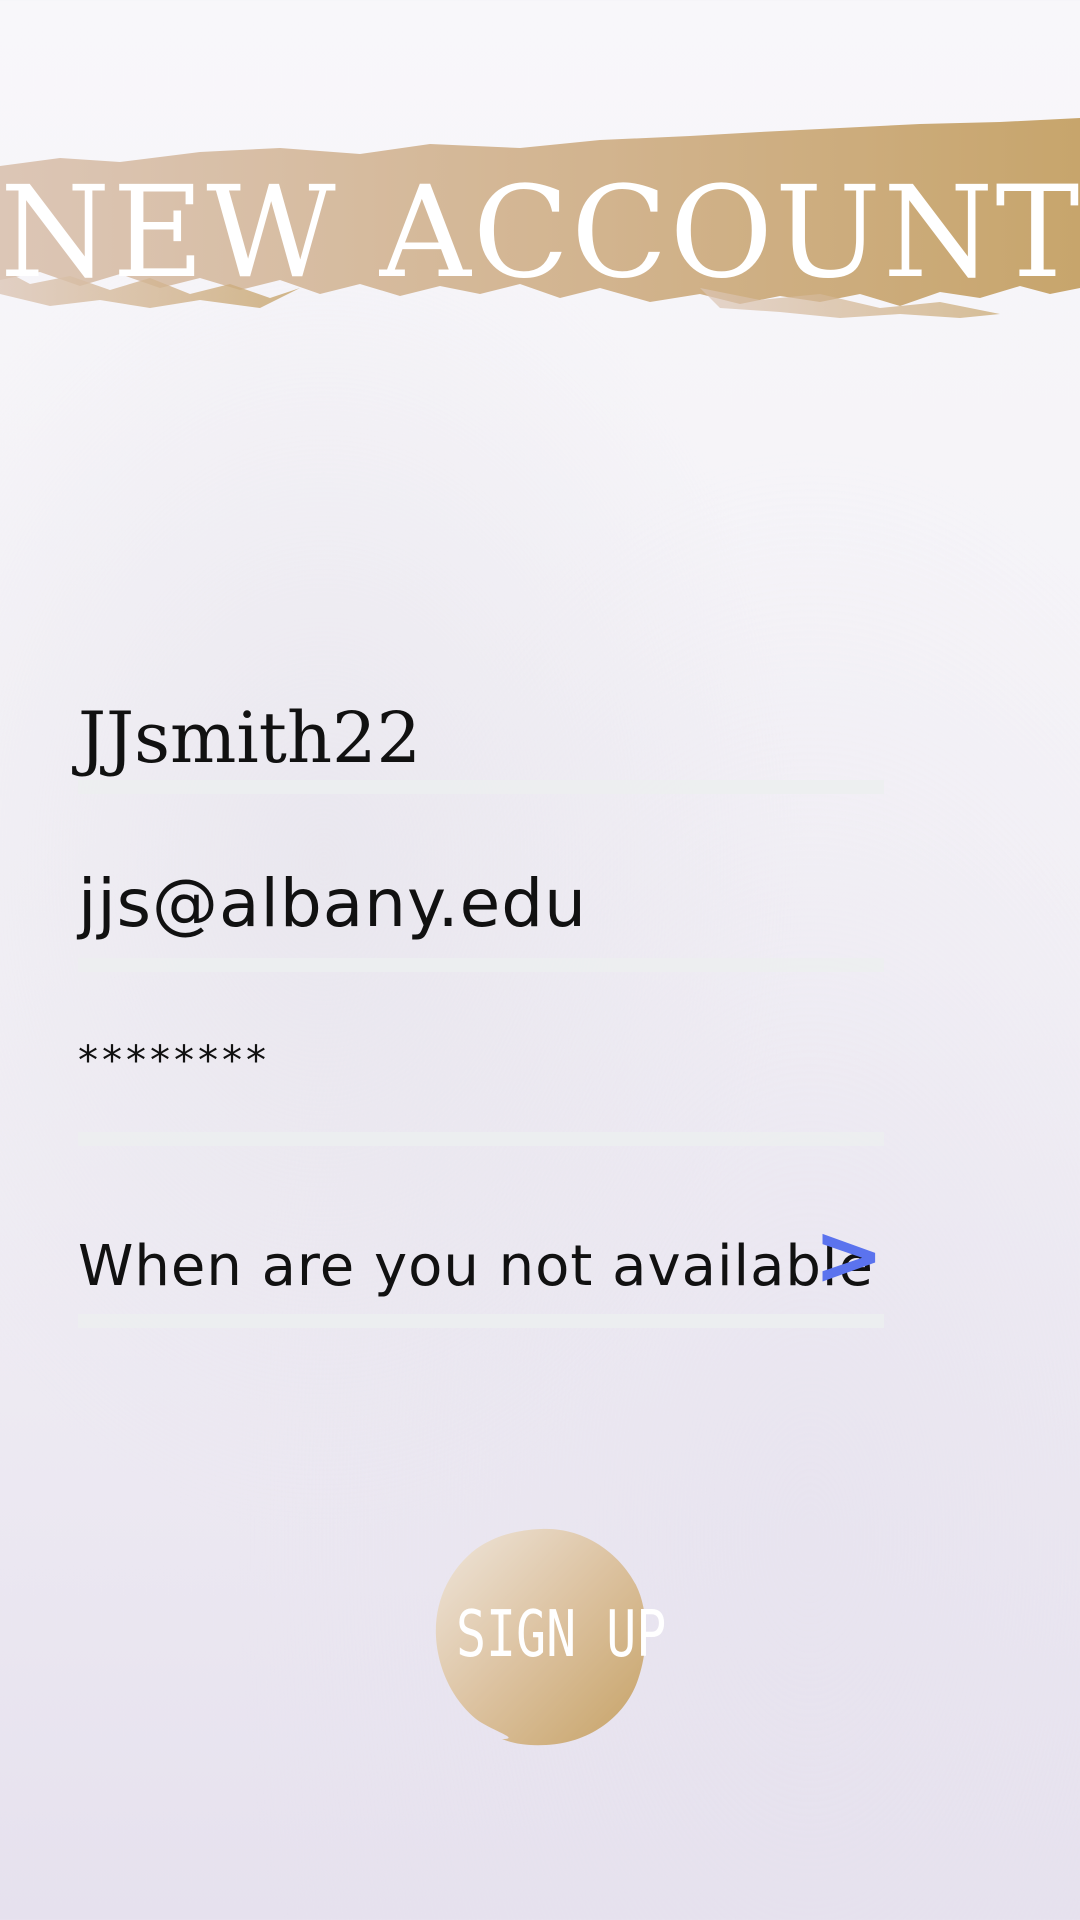  I want to click on chevron-right-icon: >, so click(849, 1255).